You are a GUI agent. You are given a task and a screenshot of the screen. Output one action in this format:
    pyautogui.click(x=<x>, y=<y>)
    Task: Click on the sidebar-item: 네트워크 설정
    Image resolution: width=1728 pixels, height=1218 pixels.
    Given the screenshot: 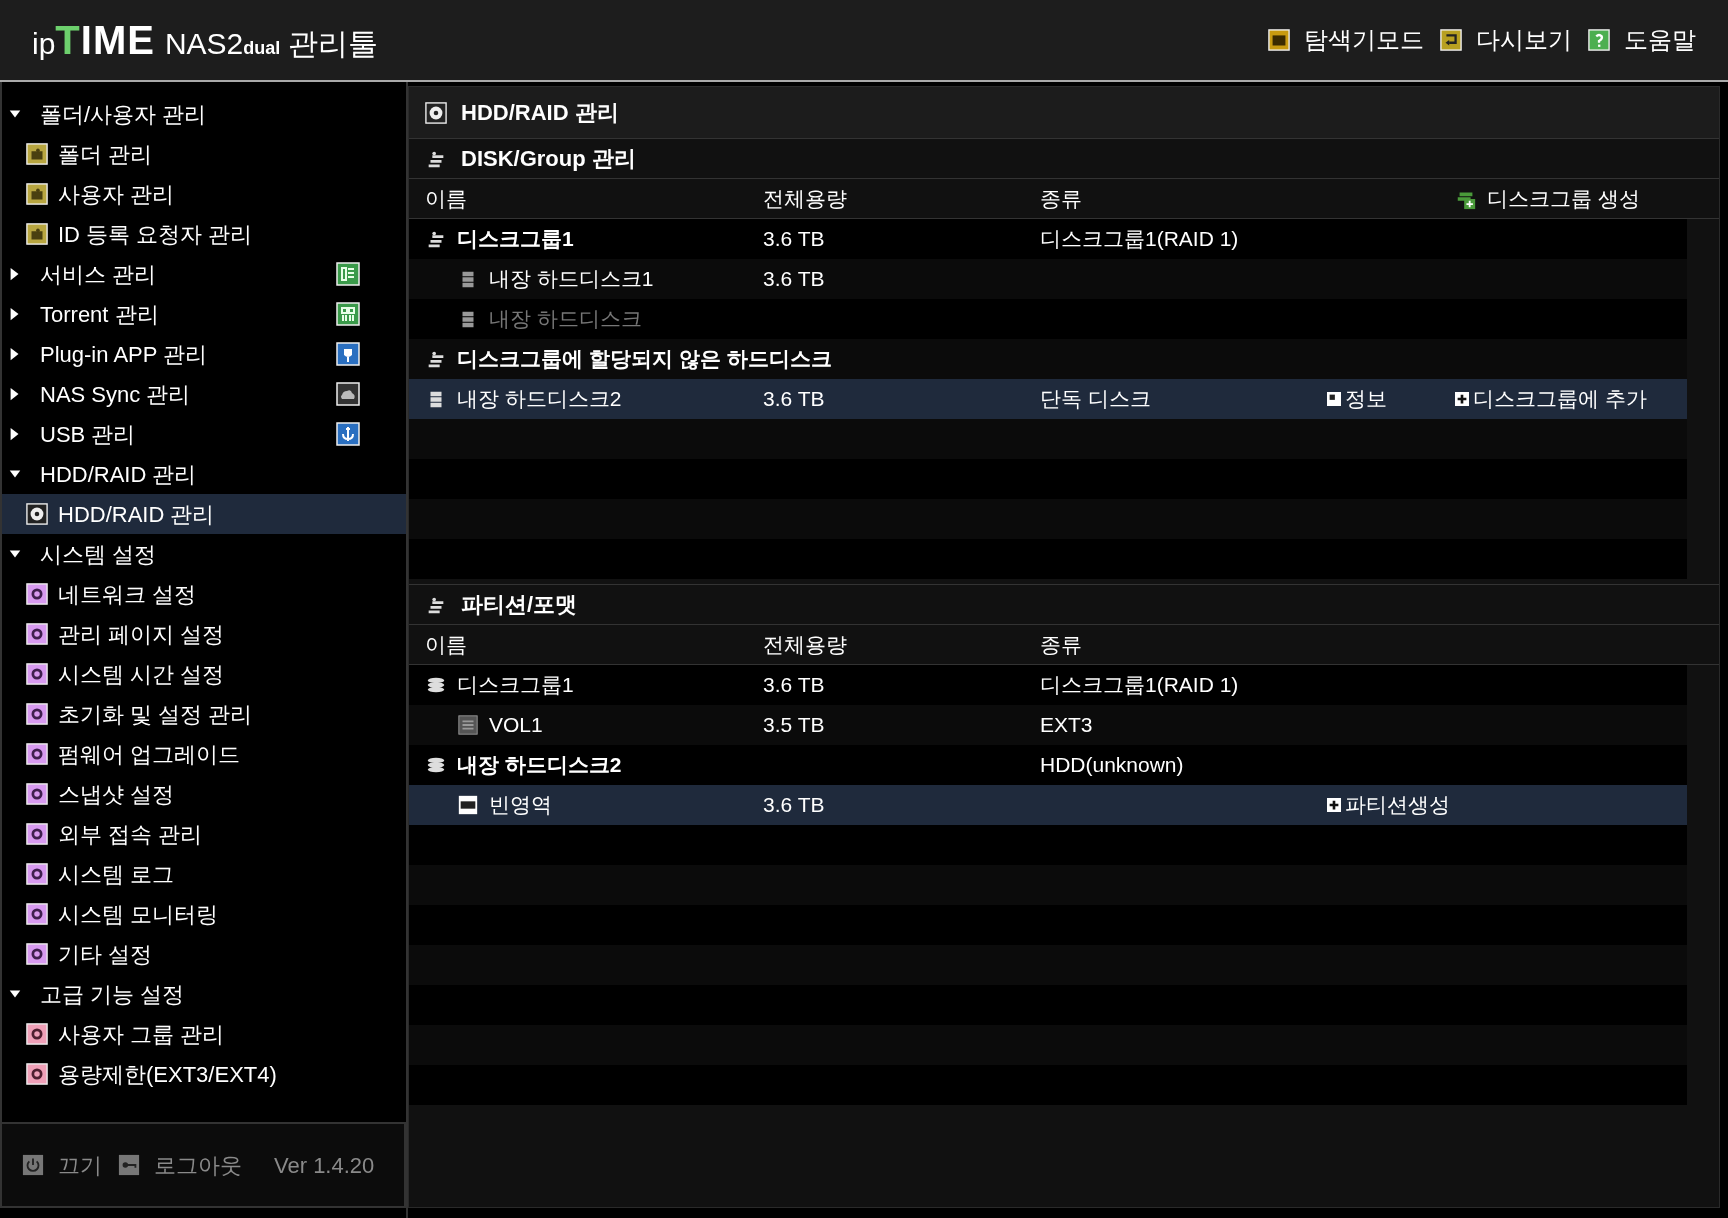 What is the action you would take?
    pyautogui.click(x=204, y=594)
    